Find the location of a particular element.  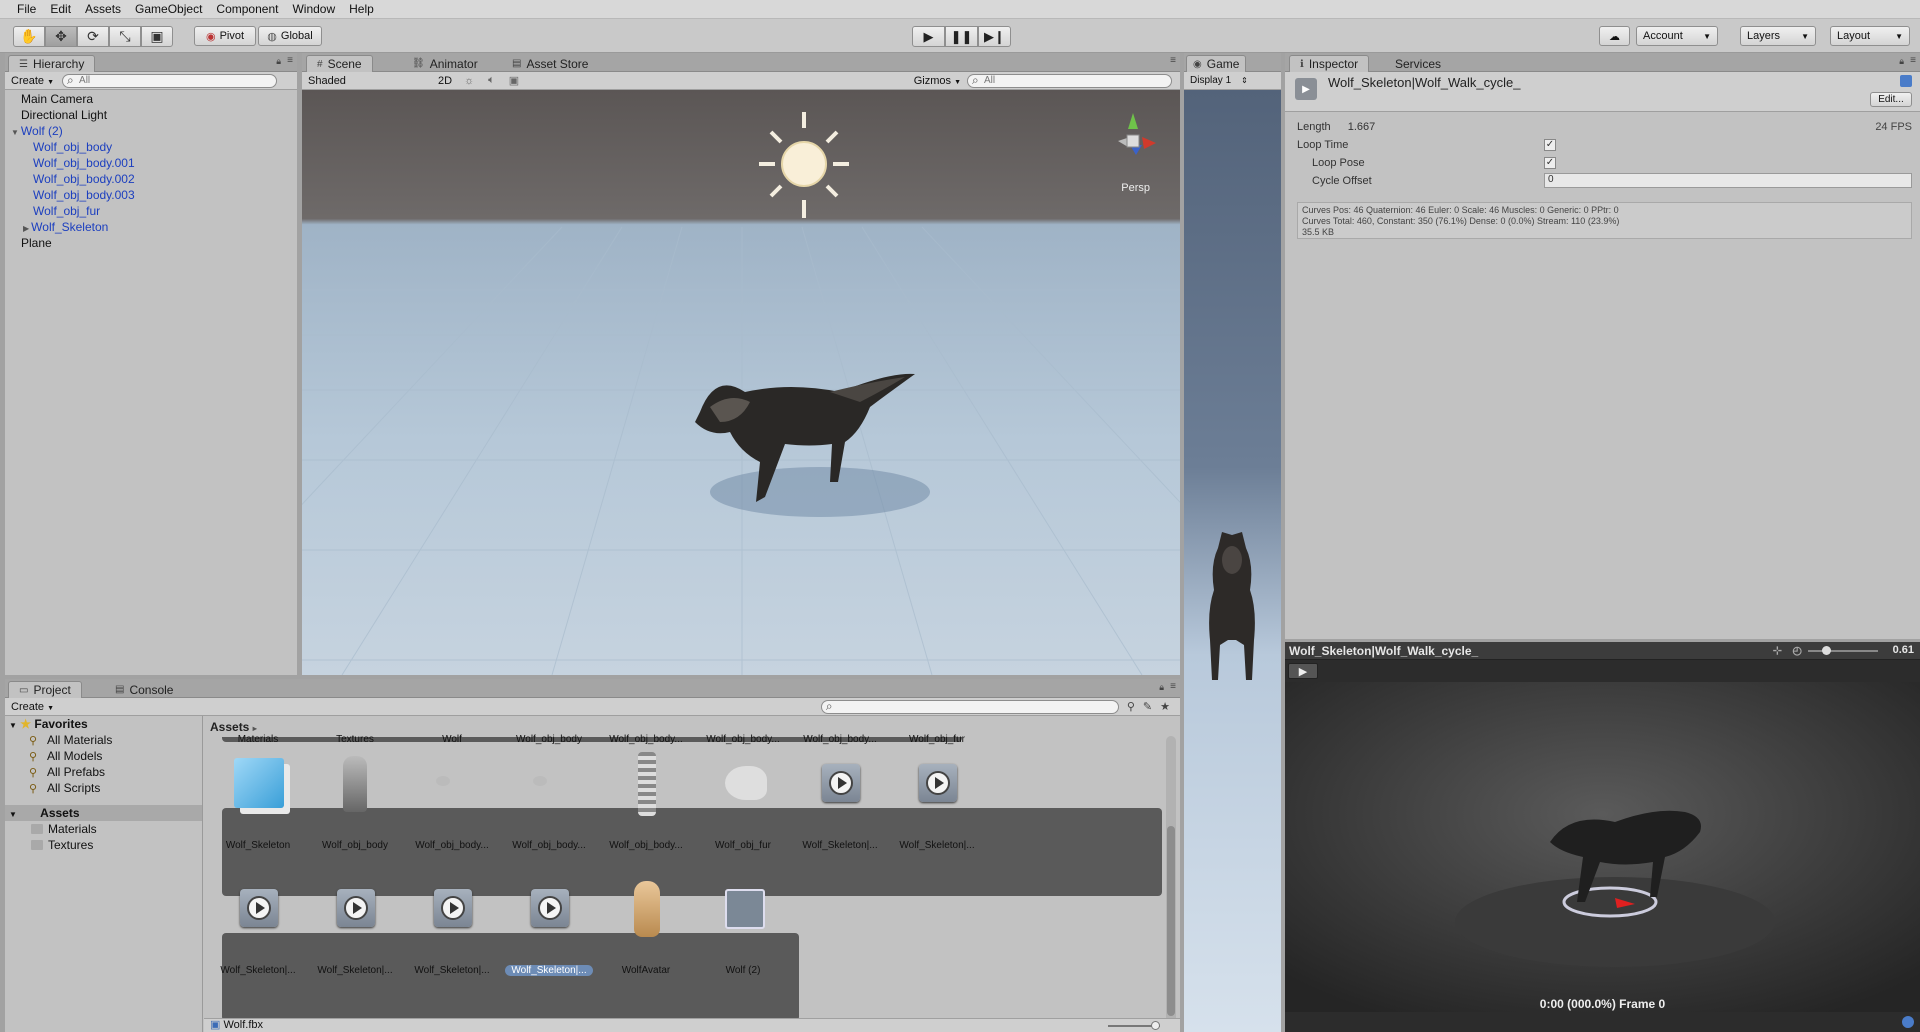

help-icon is located at coordinates (1906, 81).